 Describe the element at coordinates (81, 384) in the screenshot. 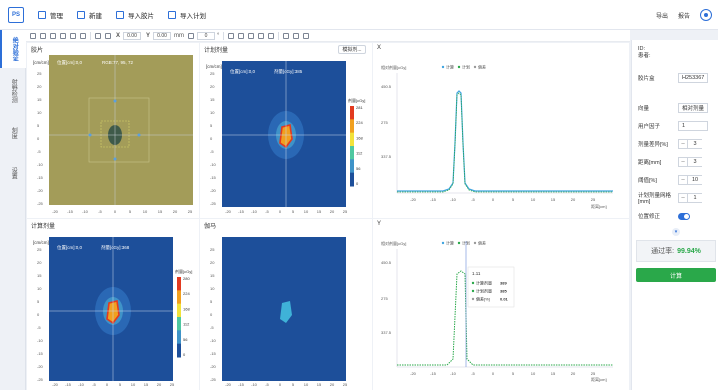

I see `x-tick-label: -10` at that location.